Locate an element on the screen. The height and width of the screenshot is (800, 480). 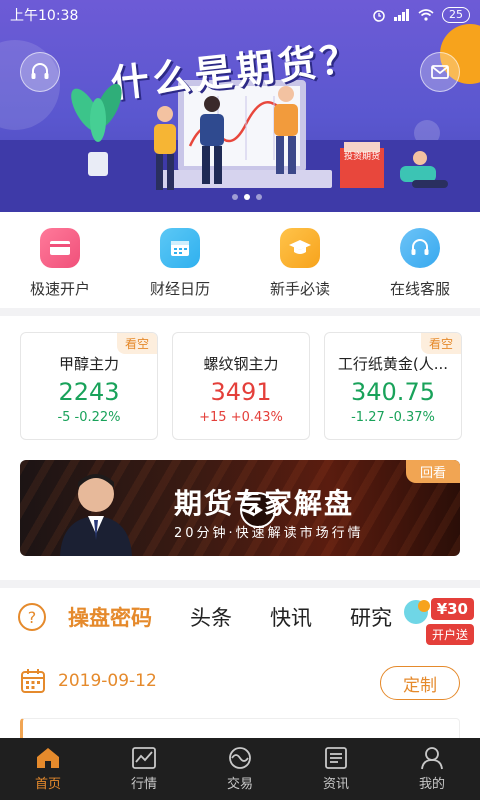
quote-change-percent: -0.37% is located at coordinates (411, 417).